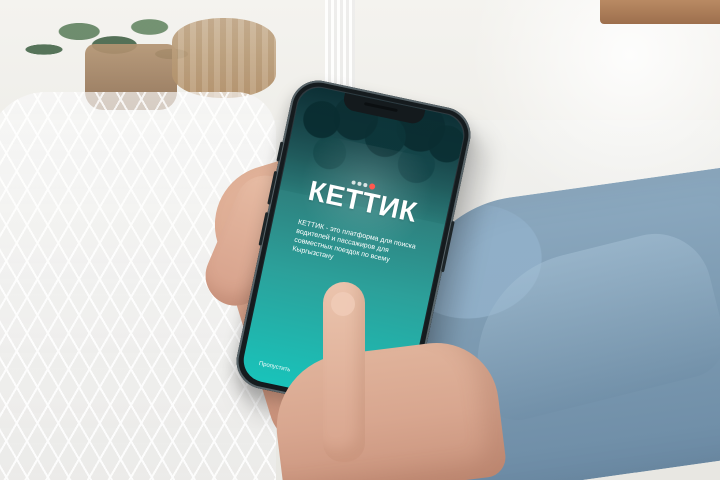  I want to click on woven-basket, so click(224, 58).